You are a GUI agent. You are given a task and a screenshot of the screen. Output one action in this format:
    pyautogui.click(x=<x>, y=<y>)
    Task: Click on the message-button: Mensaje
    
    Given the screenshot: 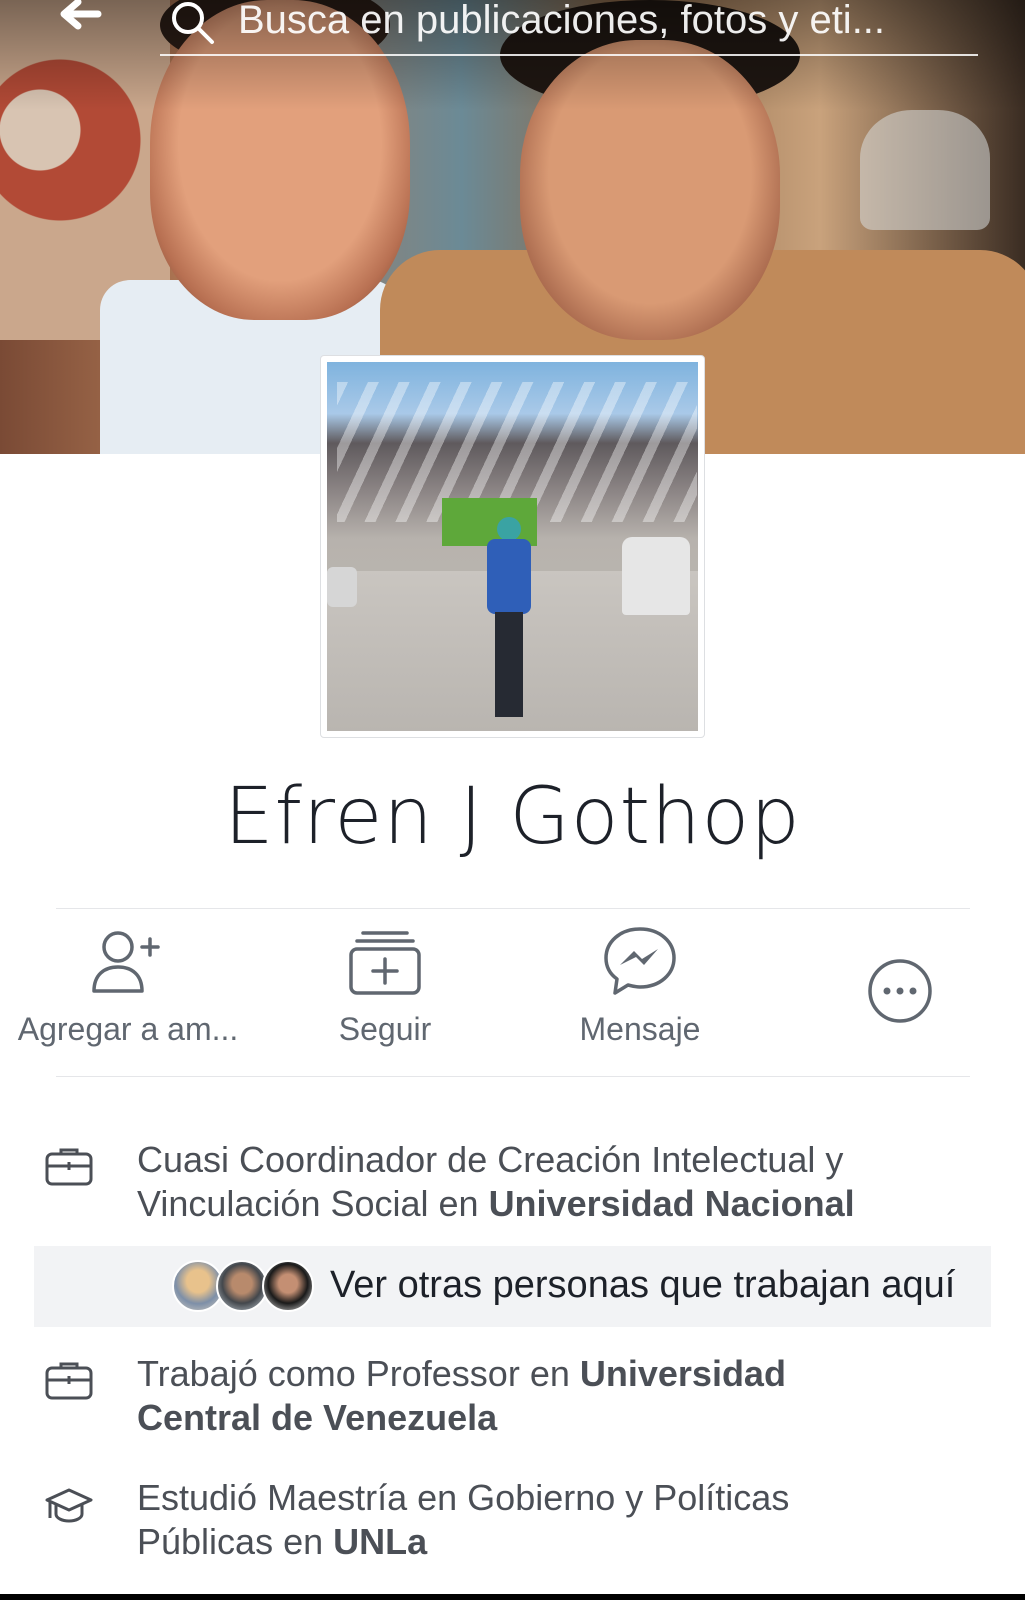 What is the action you would take?
    pyautogui.click(x=640, y=985)
    